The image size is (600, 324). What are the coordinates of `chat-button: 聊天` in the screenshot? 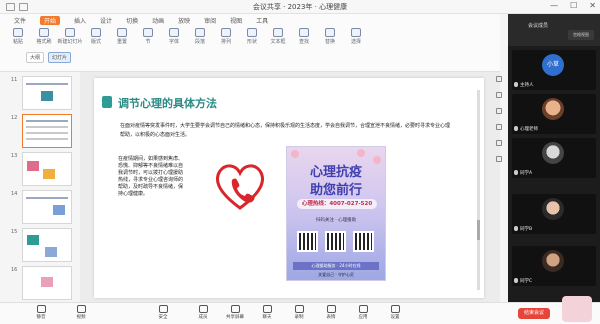 It's located at (267, 312).